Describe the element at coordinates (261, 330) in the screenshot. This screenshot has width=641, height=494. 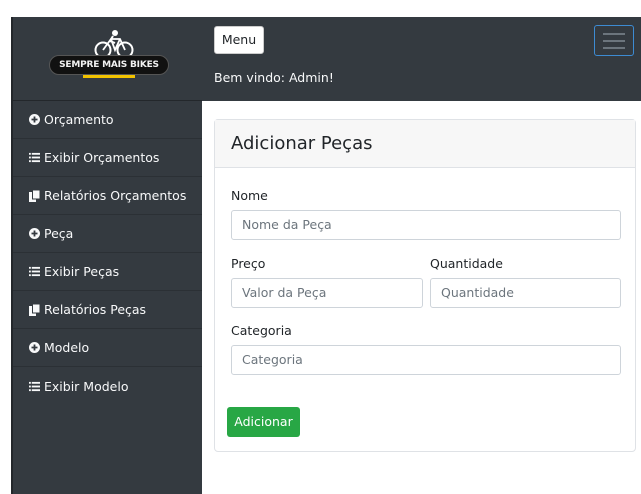
I see `categoria-label: Categoria` at that location.